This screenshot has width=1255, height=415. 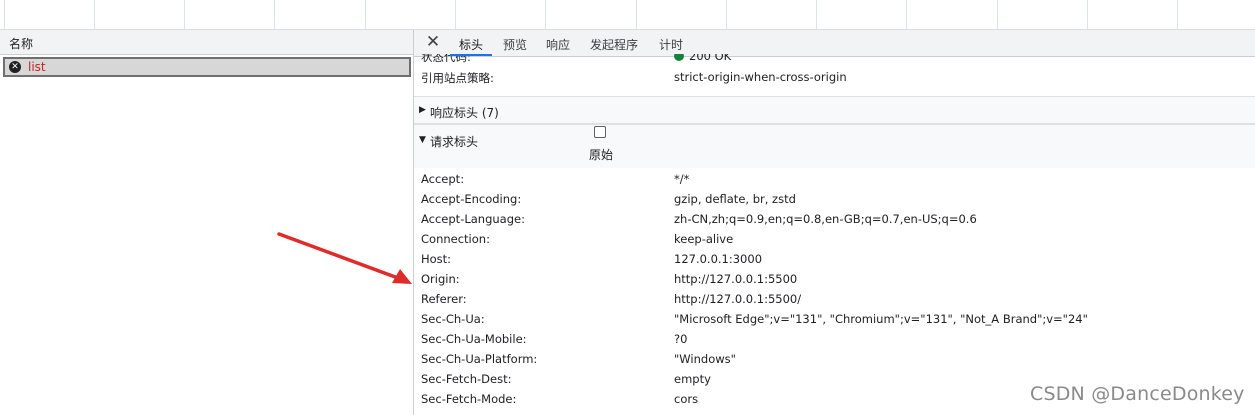 I want to click on response-headers-section: ▶ 响应标头 (7), so click(x=834, y=110).